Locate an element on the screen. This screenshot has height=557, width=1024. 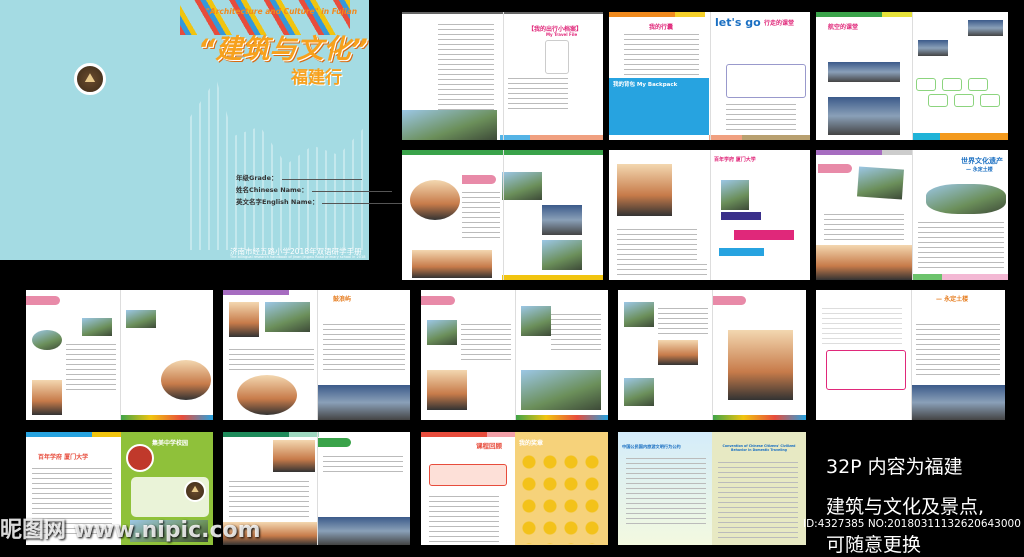
cover-title: “建筑与文化” is located at coordinates (283, 49).